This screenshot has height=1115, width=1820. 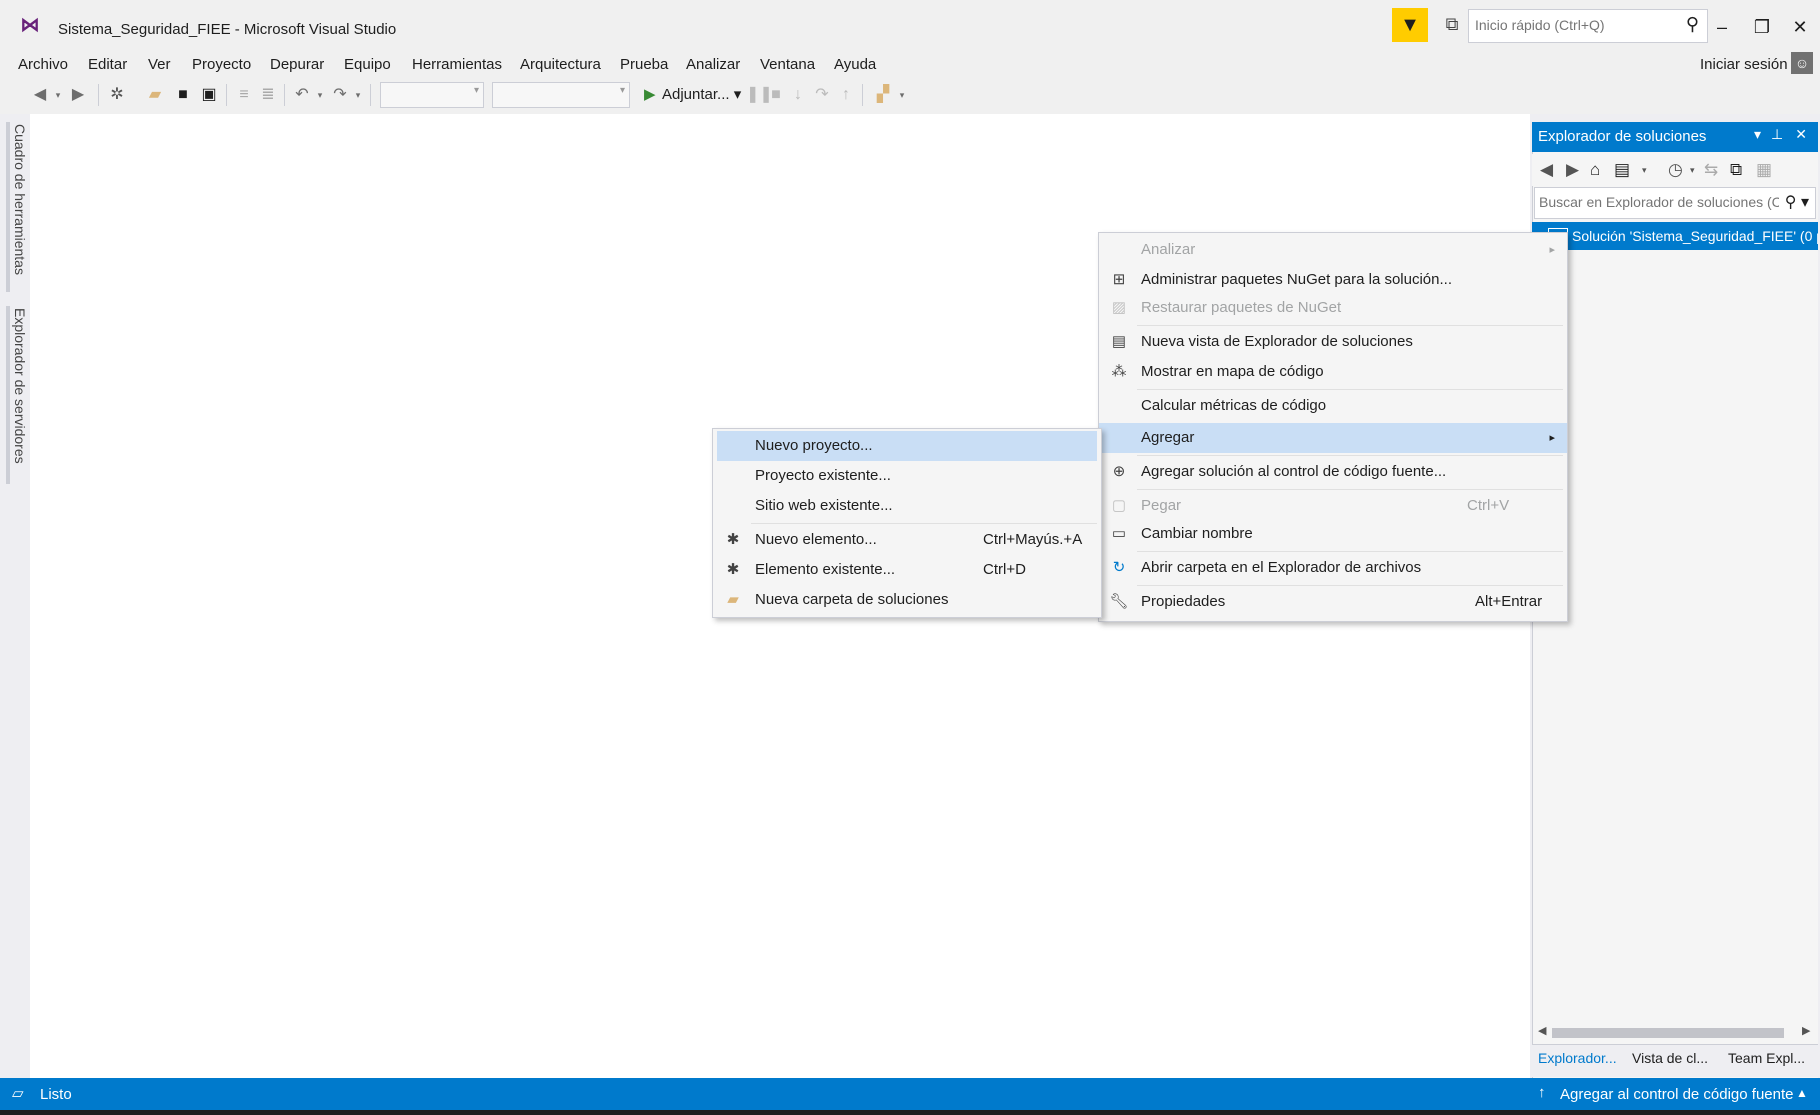 What do you see at coordinates (560, 65) in the screenshot?
I see `menu-arquitectura: Arquitectura` at bounding box center [560, 65].